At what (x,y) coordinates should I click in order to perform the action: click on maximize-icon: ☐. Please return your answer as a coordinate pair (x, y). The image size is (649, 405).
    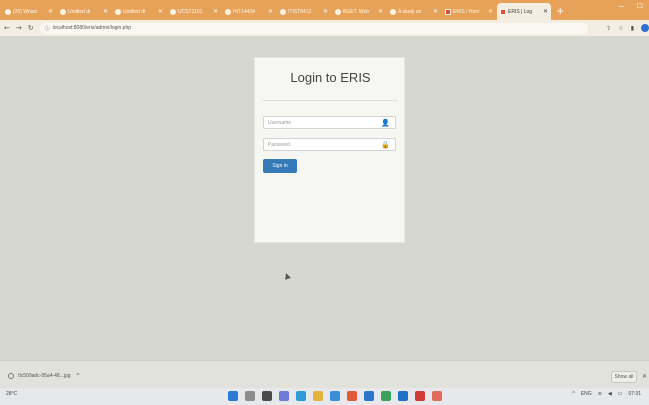
    Looking at the image, I should click on (640, 6).